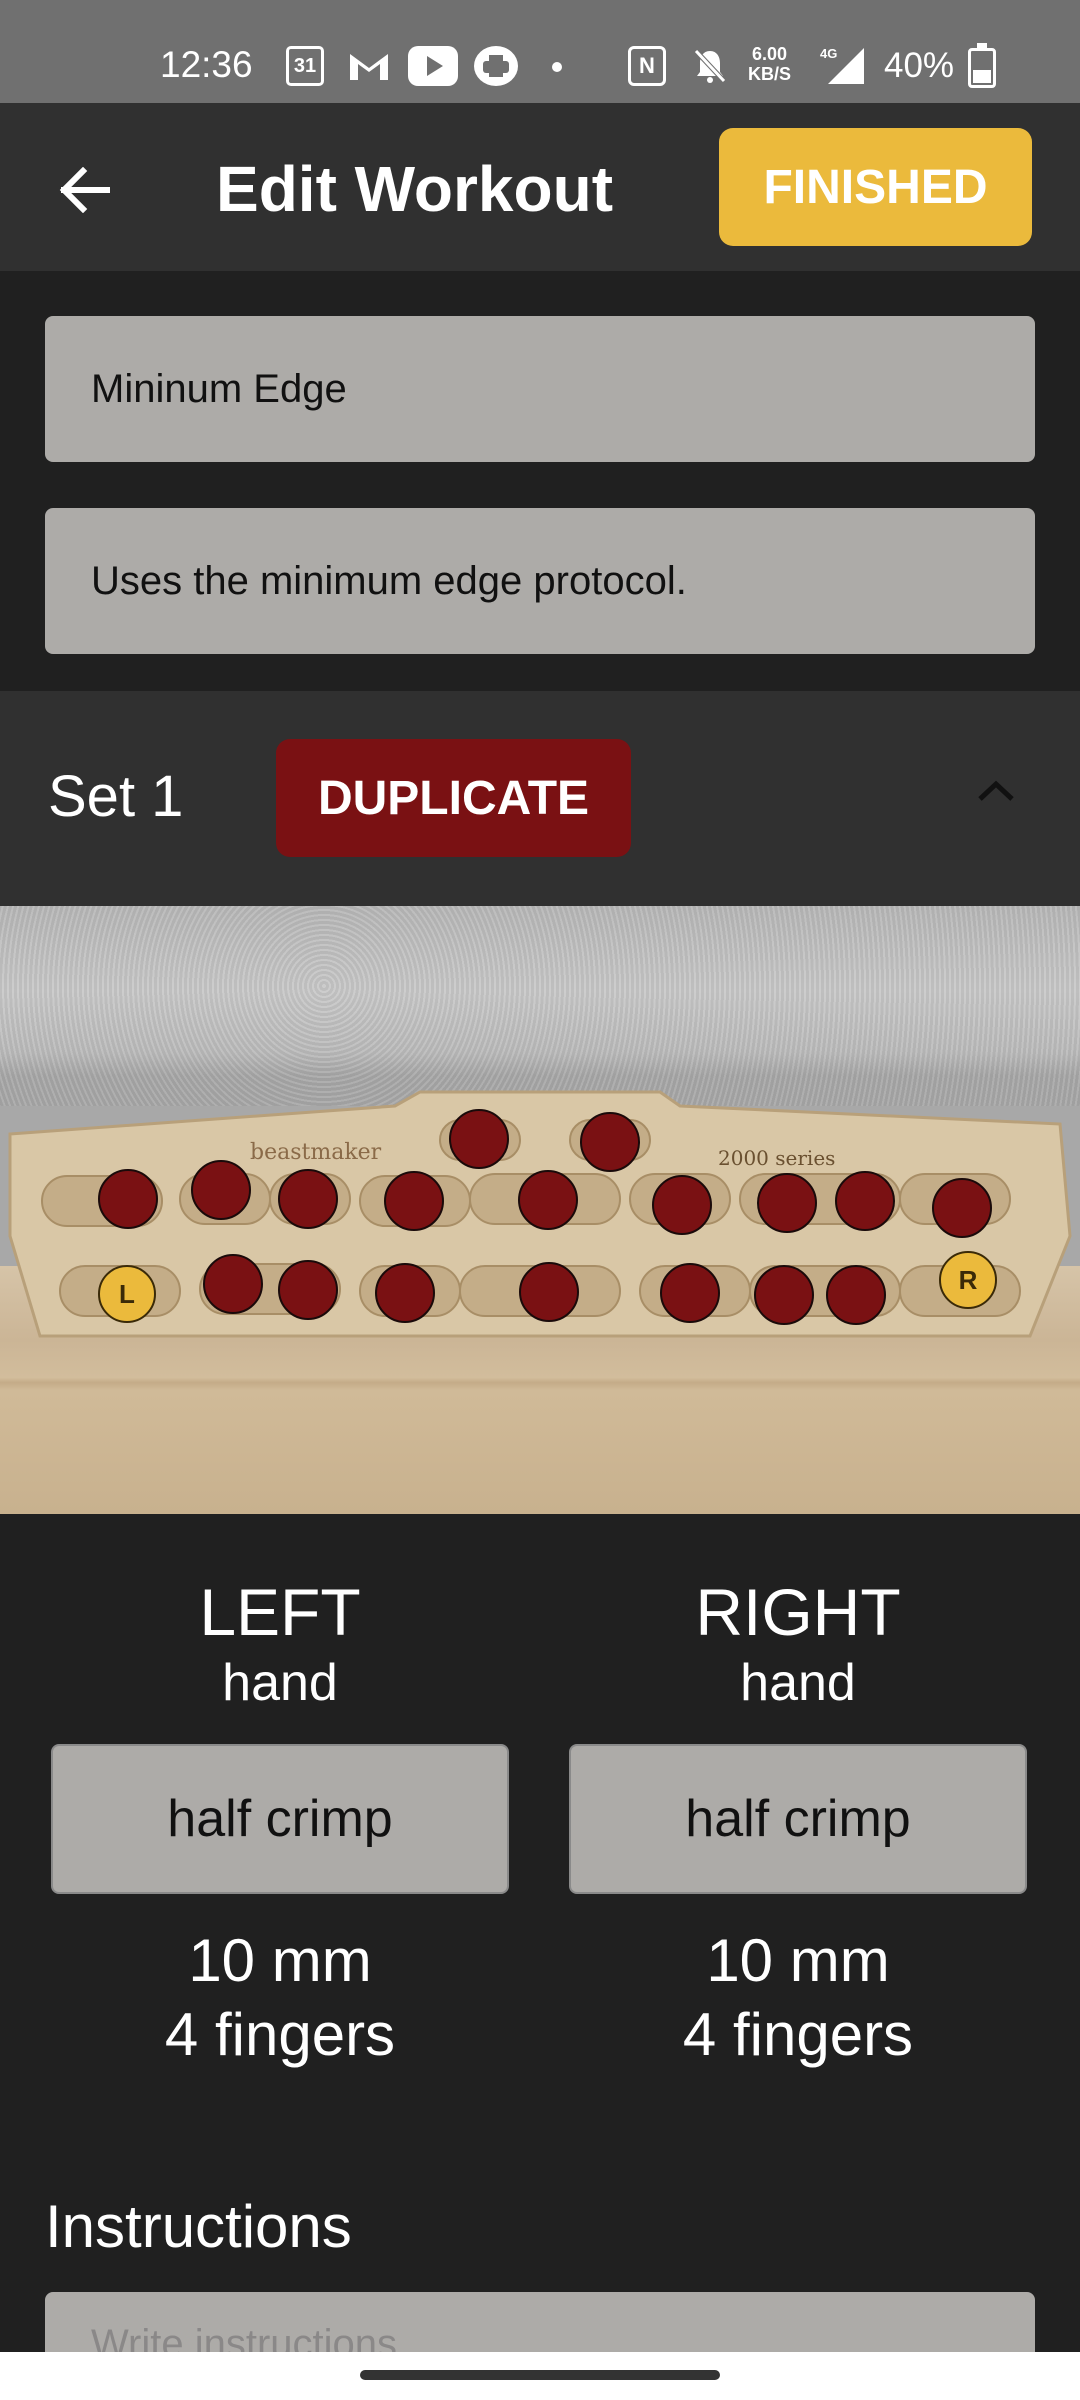  What do you see at coordinates (798, 1819) in the screenshot?
I see `right-grip-button: half crimp` at bounding box center [798, 1819].